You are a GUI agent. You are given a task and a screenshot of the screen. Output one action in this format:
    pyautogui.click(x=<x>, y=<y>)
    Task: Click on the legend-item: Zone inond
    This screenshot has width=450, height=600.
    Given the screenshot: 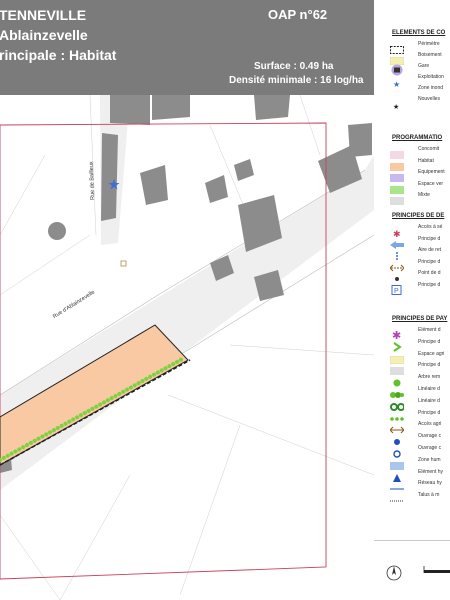 What is the action you would take?
    pyautogui.click(x=412, y=89)
    